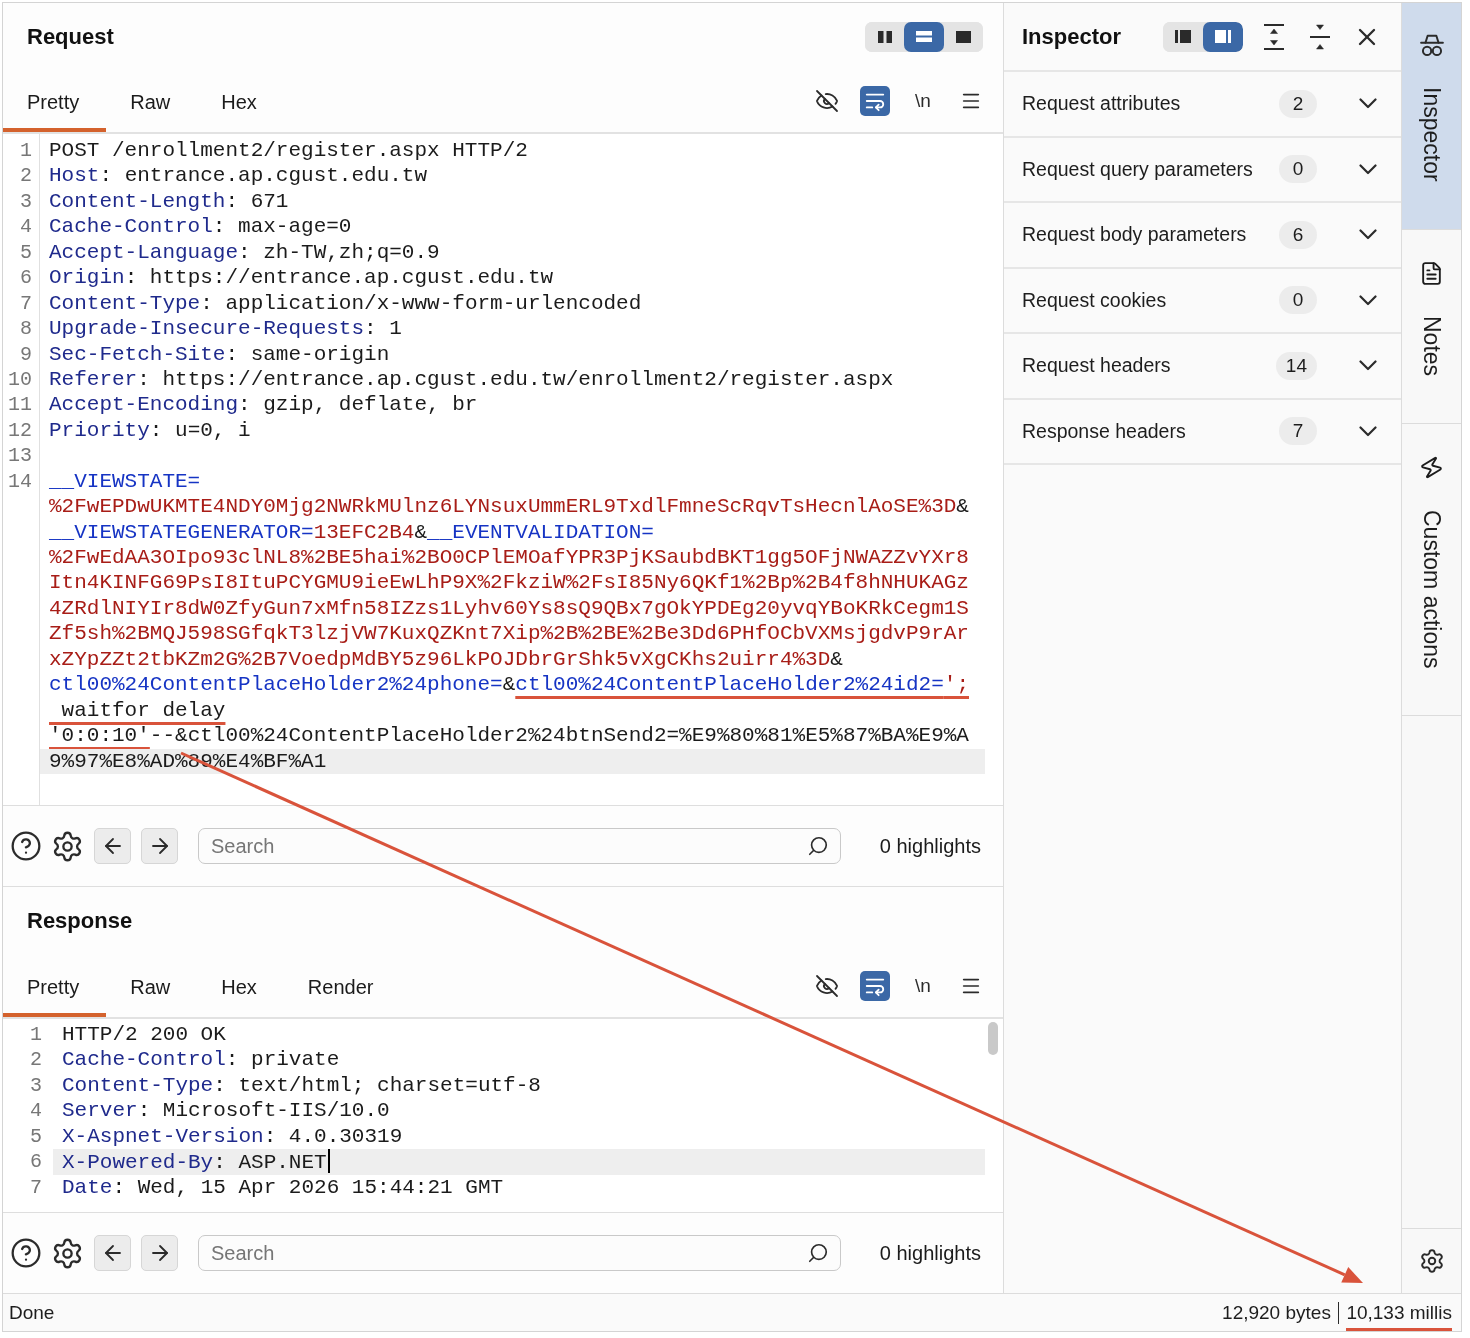 The height and width of the screenshot is (1338, 1470). Describe the element at coordinates (508, 608) in the screenshot. I see `code-line: 4ZRdlNIYIr8dW0ZfyGun7xMfn58IZzs1Lyhv60Ys8sQ9QBx7gOkYPDEg20yvqYBoKRkCegm1S` at that location.